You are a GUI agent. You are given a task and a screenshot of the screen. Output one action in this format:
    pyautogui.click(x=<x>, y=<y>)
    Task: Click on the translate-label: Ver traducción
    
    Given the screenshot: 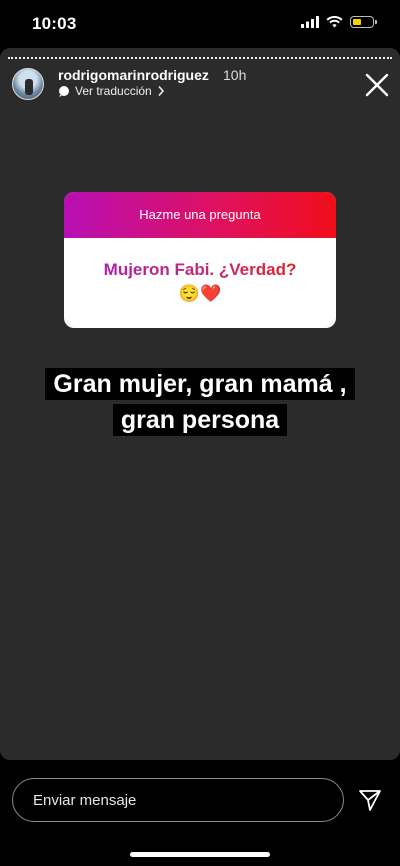 What is the action you would take?
    pyautogui.click(x=113, y=91)
    